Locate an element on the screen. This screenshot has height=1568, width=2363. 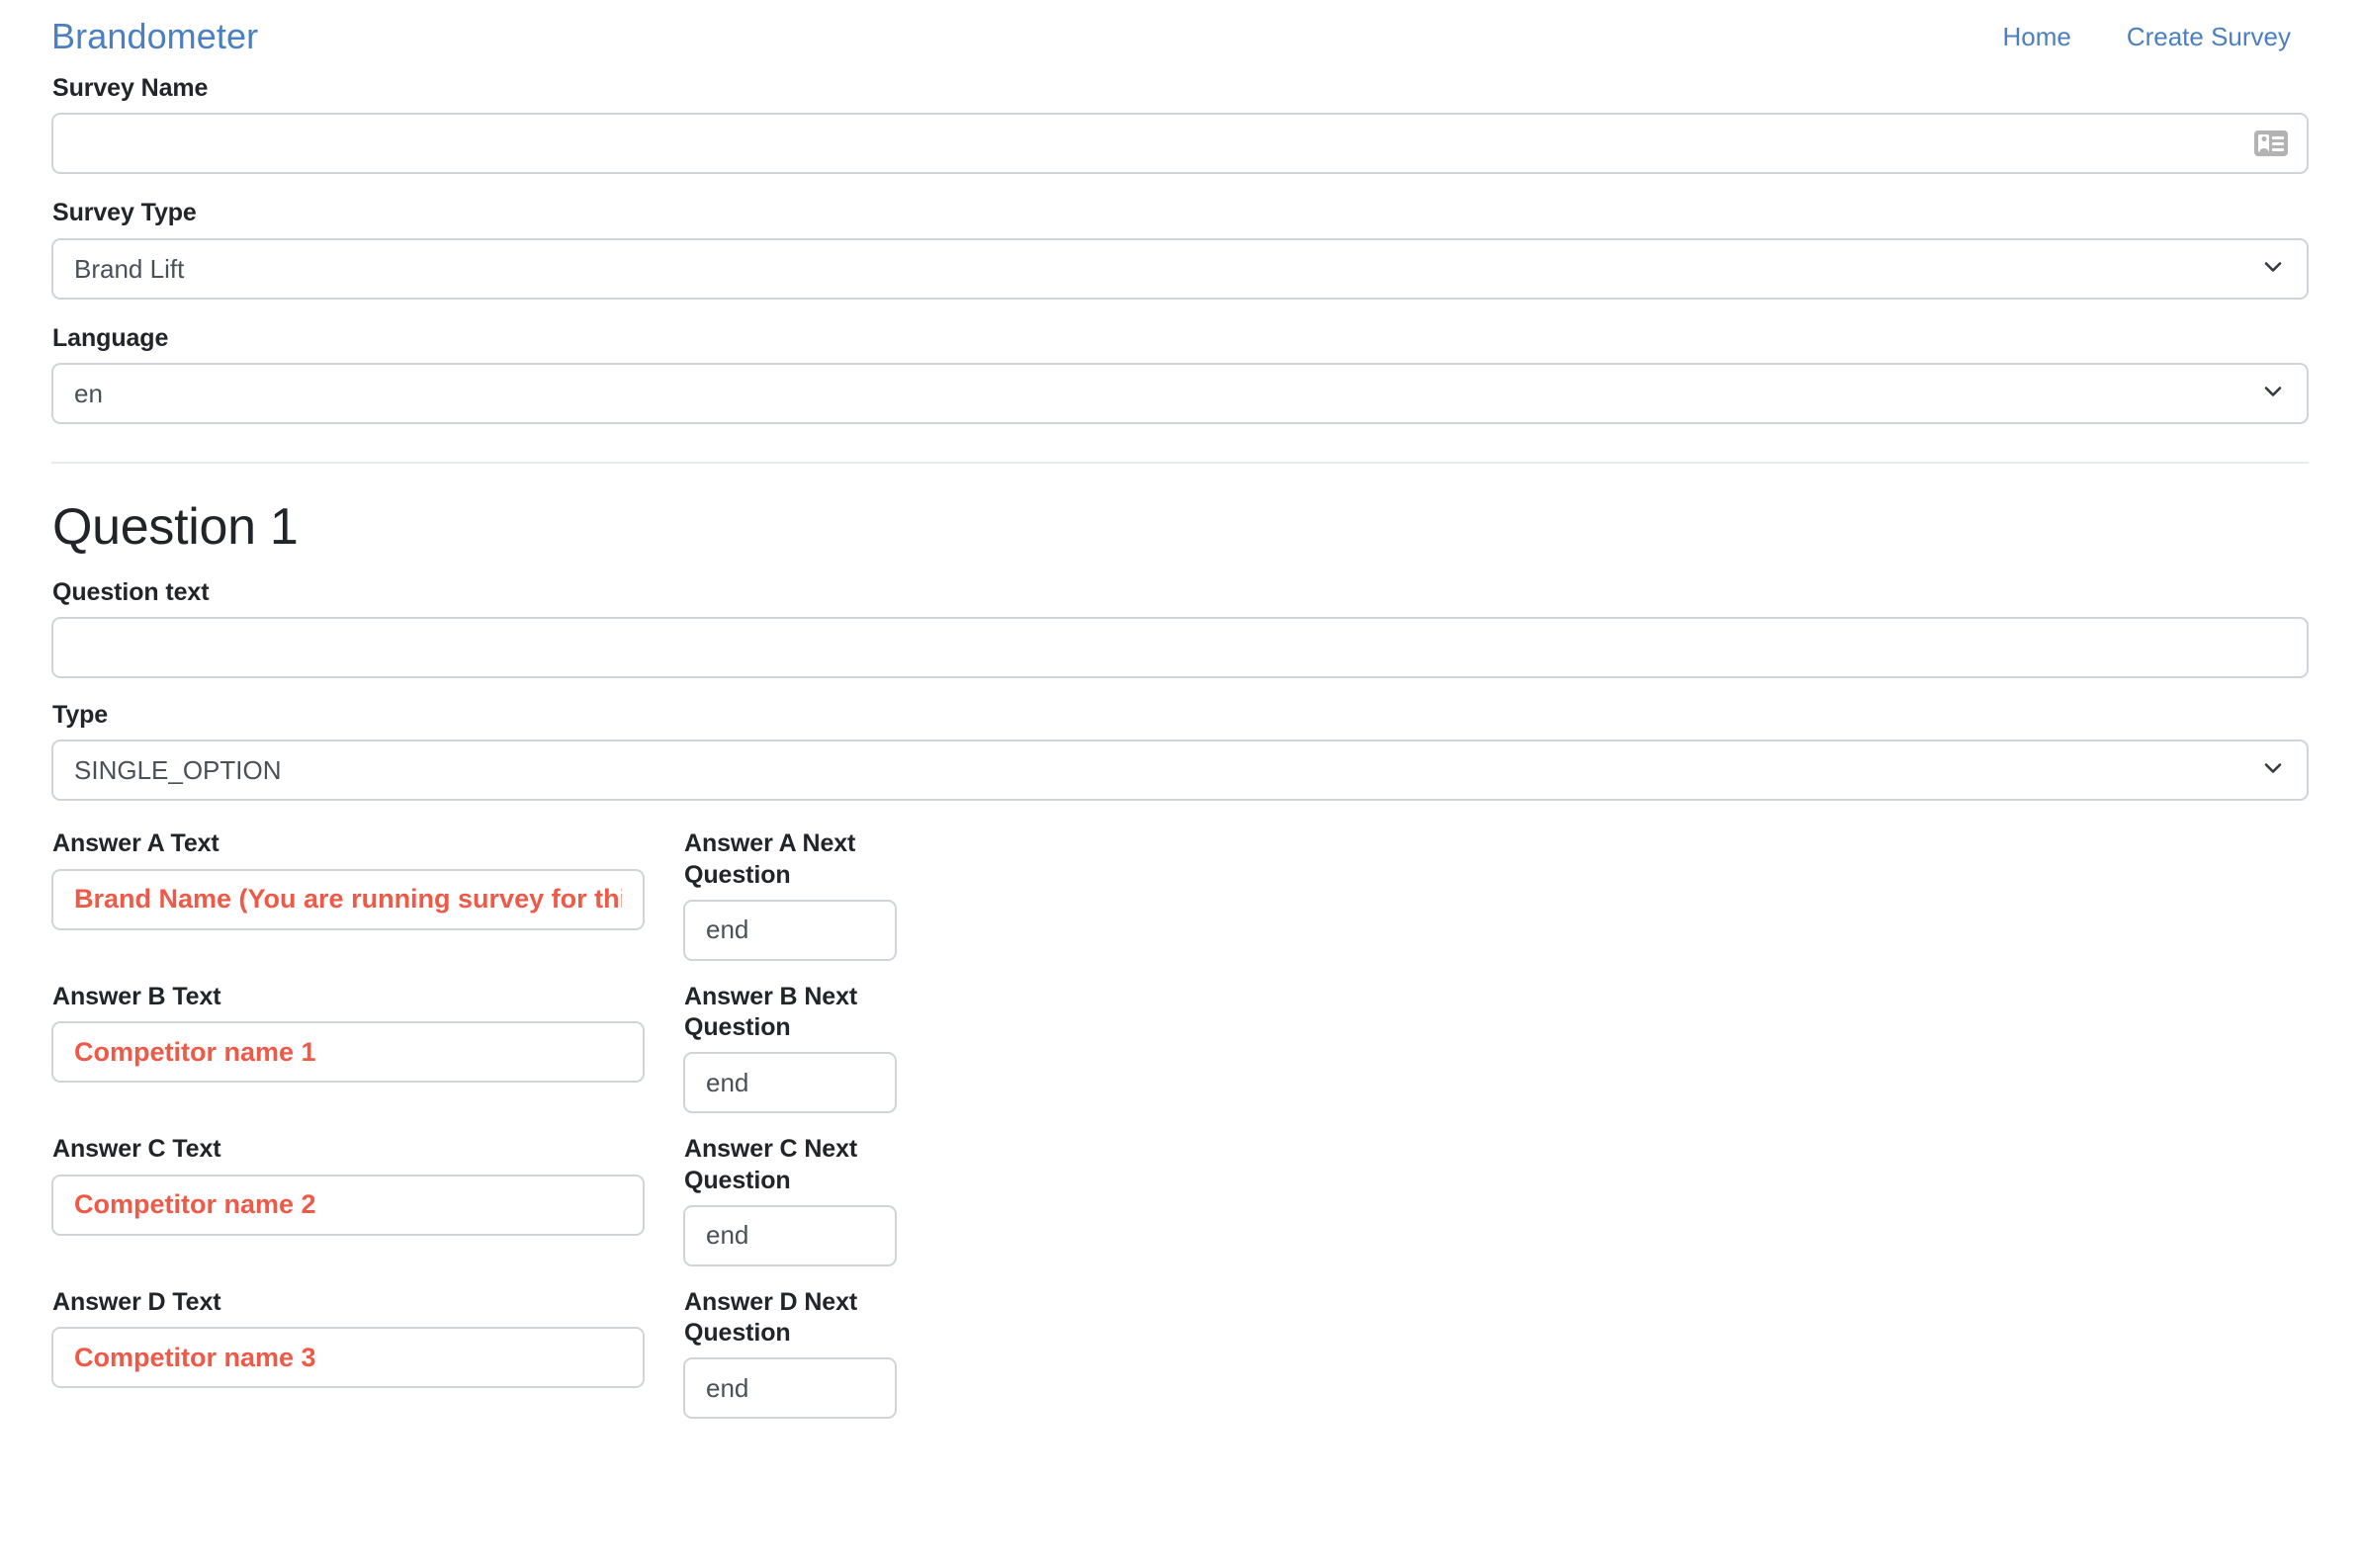
survey-name-field-block: Survey Name is located at coordinates (1180, 124).